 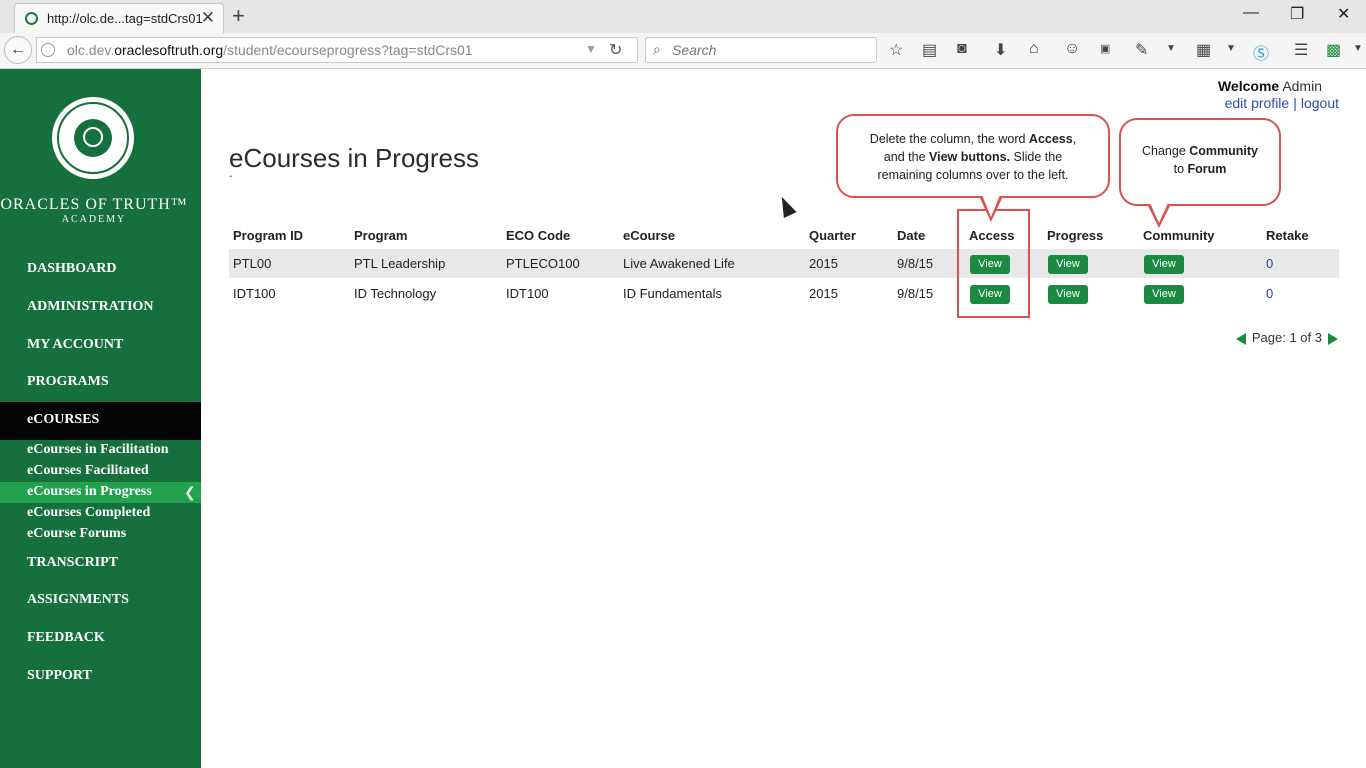 I want to click on extension-icon: ▩, so click(x=1333, y=50).